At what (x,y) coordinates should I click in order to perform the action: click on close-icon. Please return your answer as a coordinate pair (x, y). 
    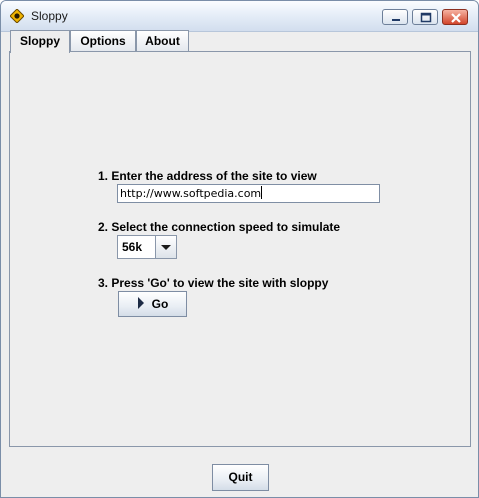
    Looking at the image, I should click on (456, 18).